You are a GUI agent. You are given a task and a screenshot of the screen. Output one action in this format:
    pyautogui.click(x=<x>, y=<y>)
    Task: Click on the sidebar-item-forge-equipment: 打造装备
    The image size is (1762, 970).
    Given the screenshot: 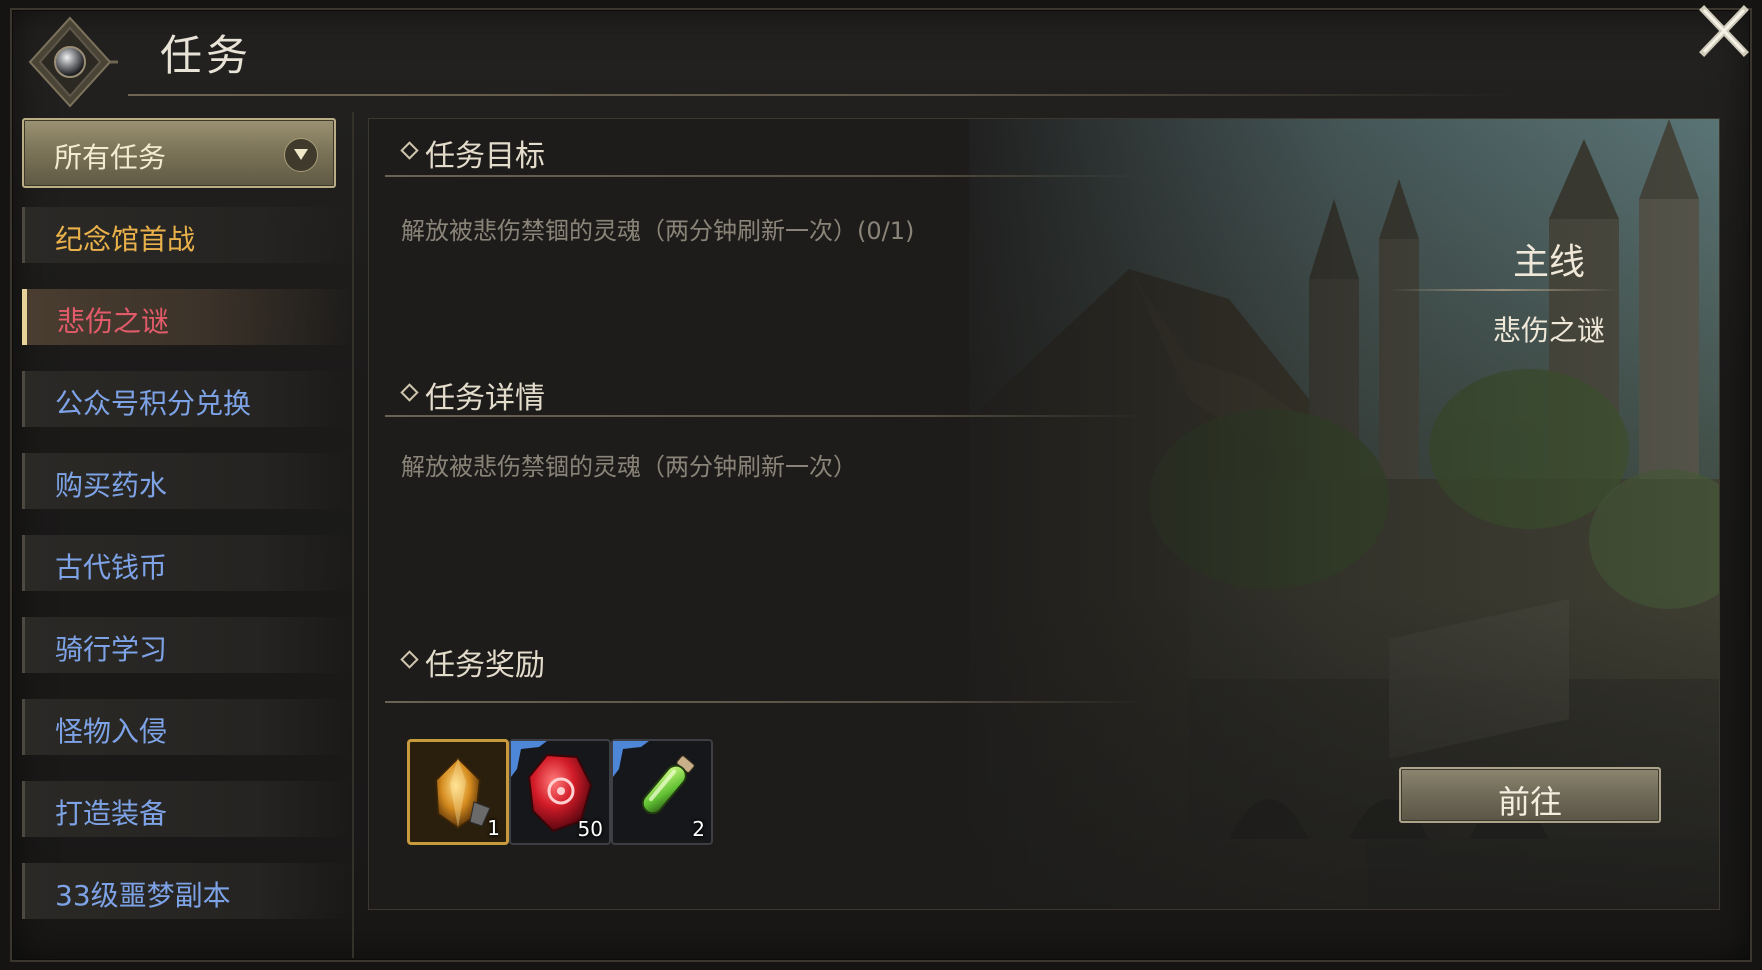 What is the action you would take?
    pyautogui.click(x=188, y=809)
    